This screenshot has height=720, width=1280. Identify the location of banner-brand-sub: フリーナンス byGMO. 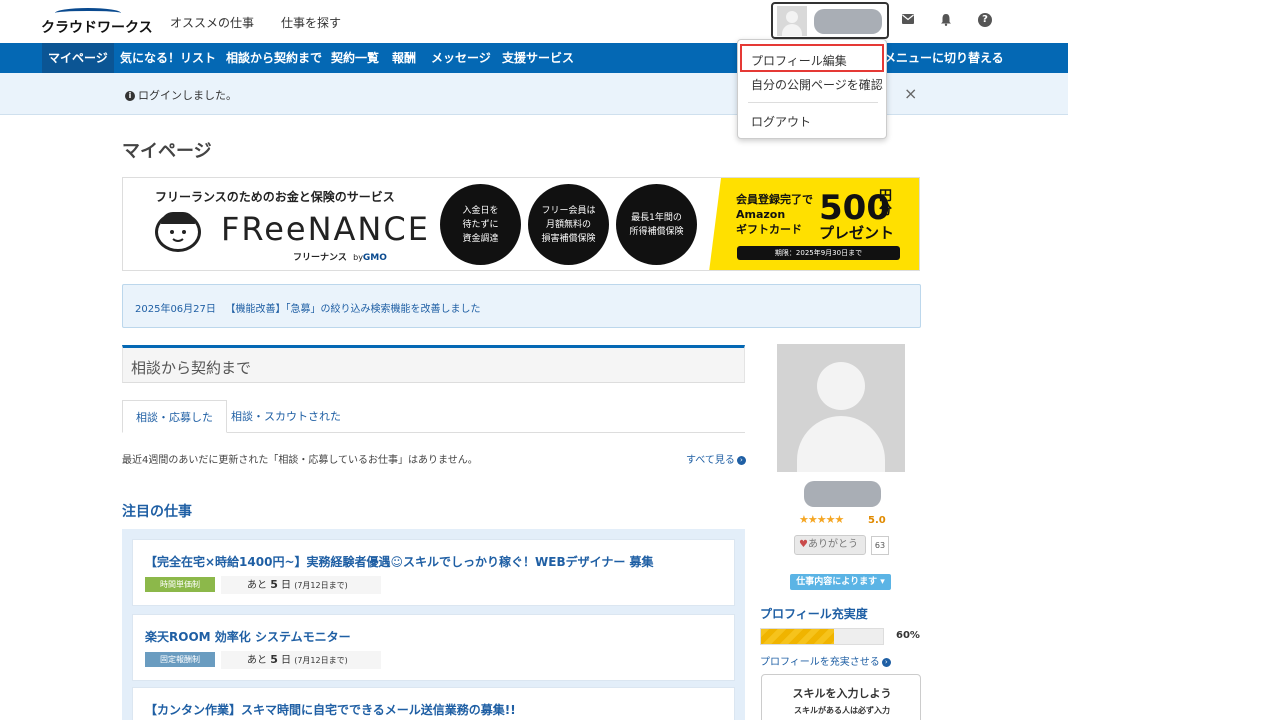
(340, 258).